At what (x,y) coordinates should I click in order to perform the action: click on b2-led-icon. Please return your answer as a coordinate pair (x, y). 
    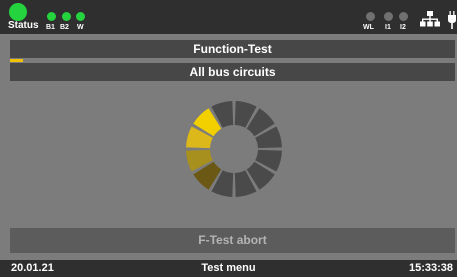
    Looking at the image, I should click on (66, 16).